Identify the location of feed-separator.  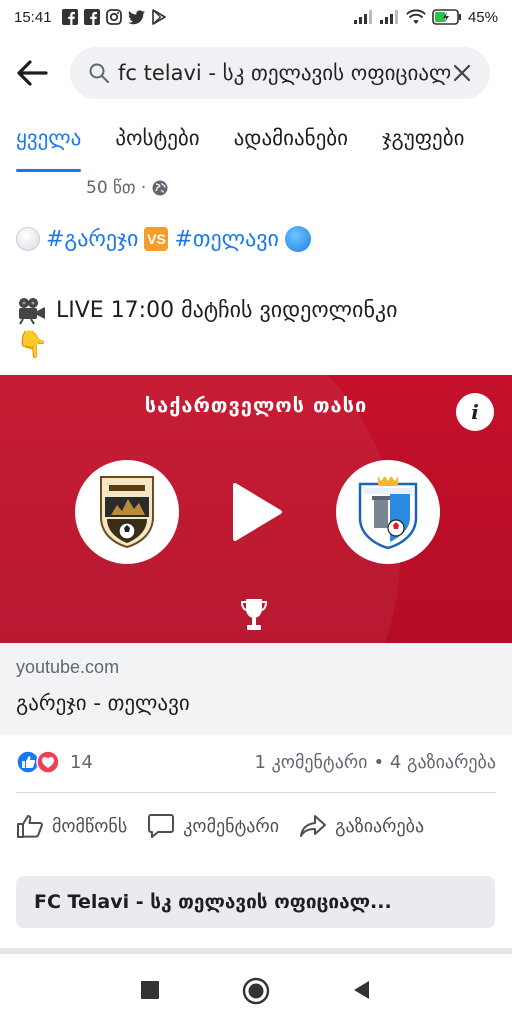
(256, 951).